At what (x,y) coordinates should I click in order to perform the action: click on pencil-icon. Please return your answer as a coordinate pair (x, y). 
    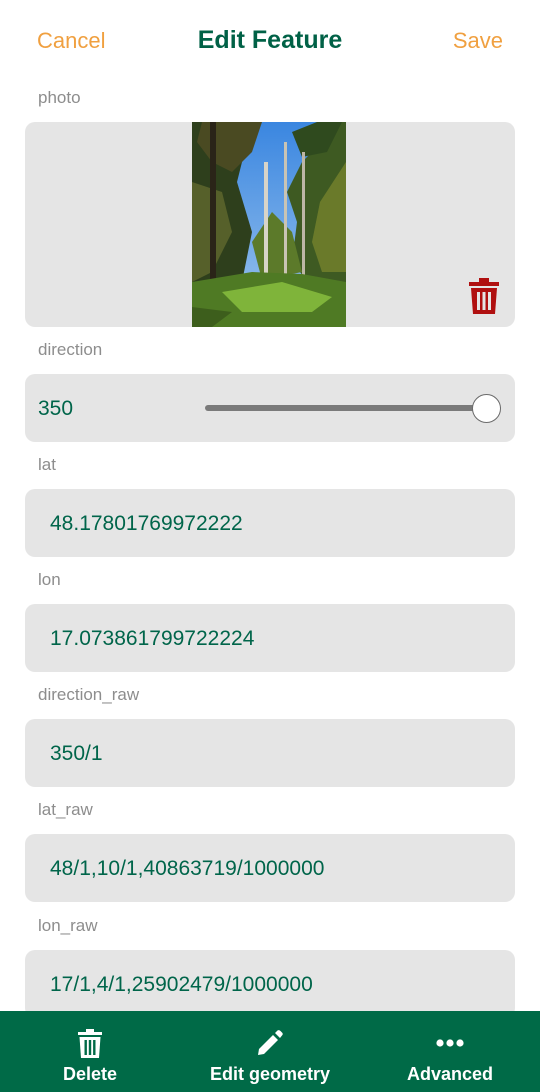
    Looking at the image, I should click on (270, 1043).